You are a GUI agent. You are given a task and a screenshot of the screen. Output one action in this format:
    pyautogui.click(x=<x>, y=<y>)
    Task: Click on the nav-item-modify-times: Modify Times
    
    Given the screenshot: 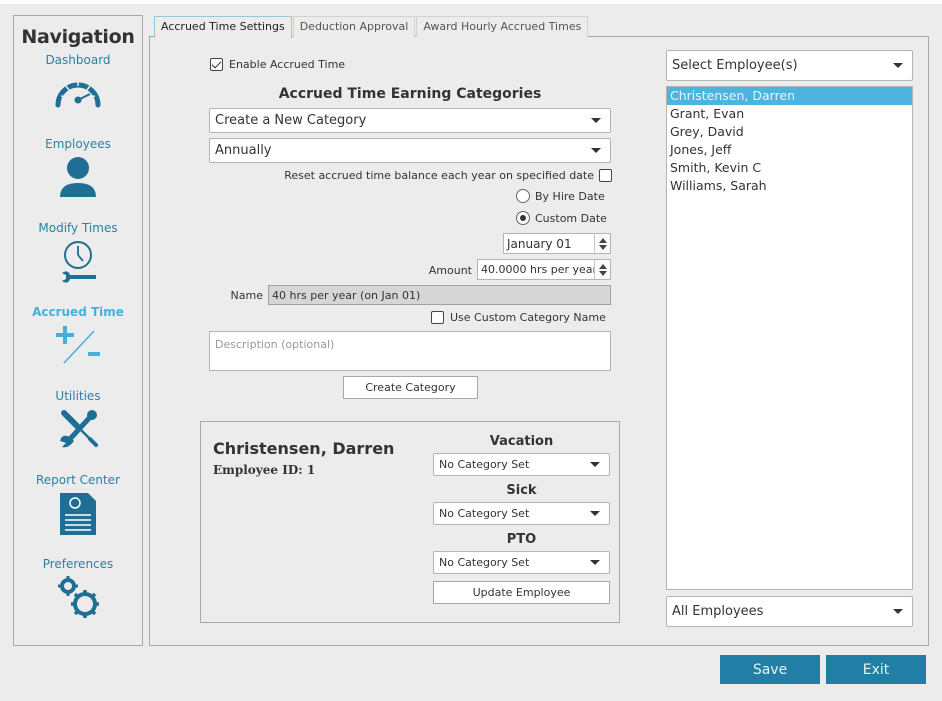 What is the action you would take?
    pyautogui.click(x=78, y=253)
    